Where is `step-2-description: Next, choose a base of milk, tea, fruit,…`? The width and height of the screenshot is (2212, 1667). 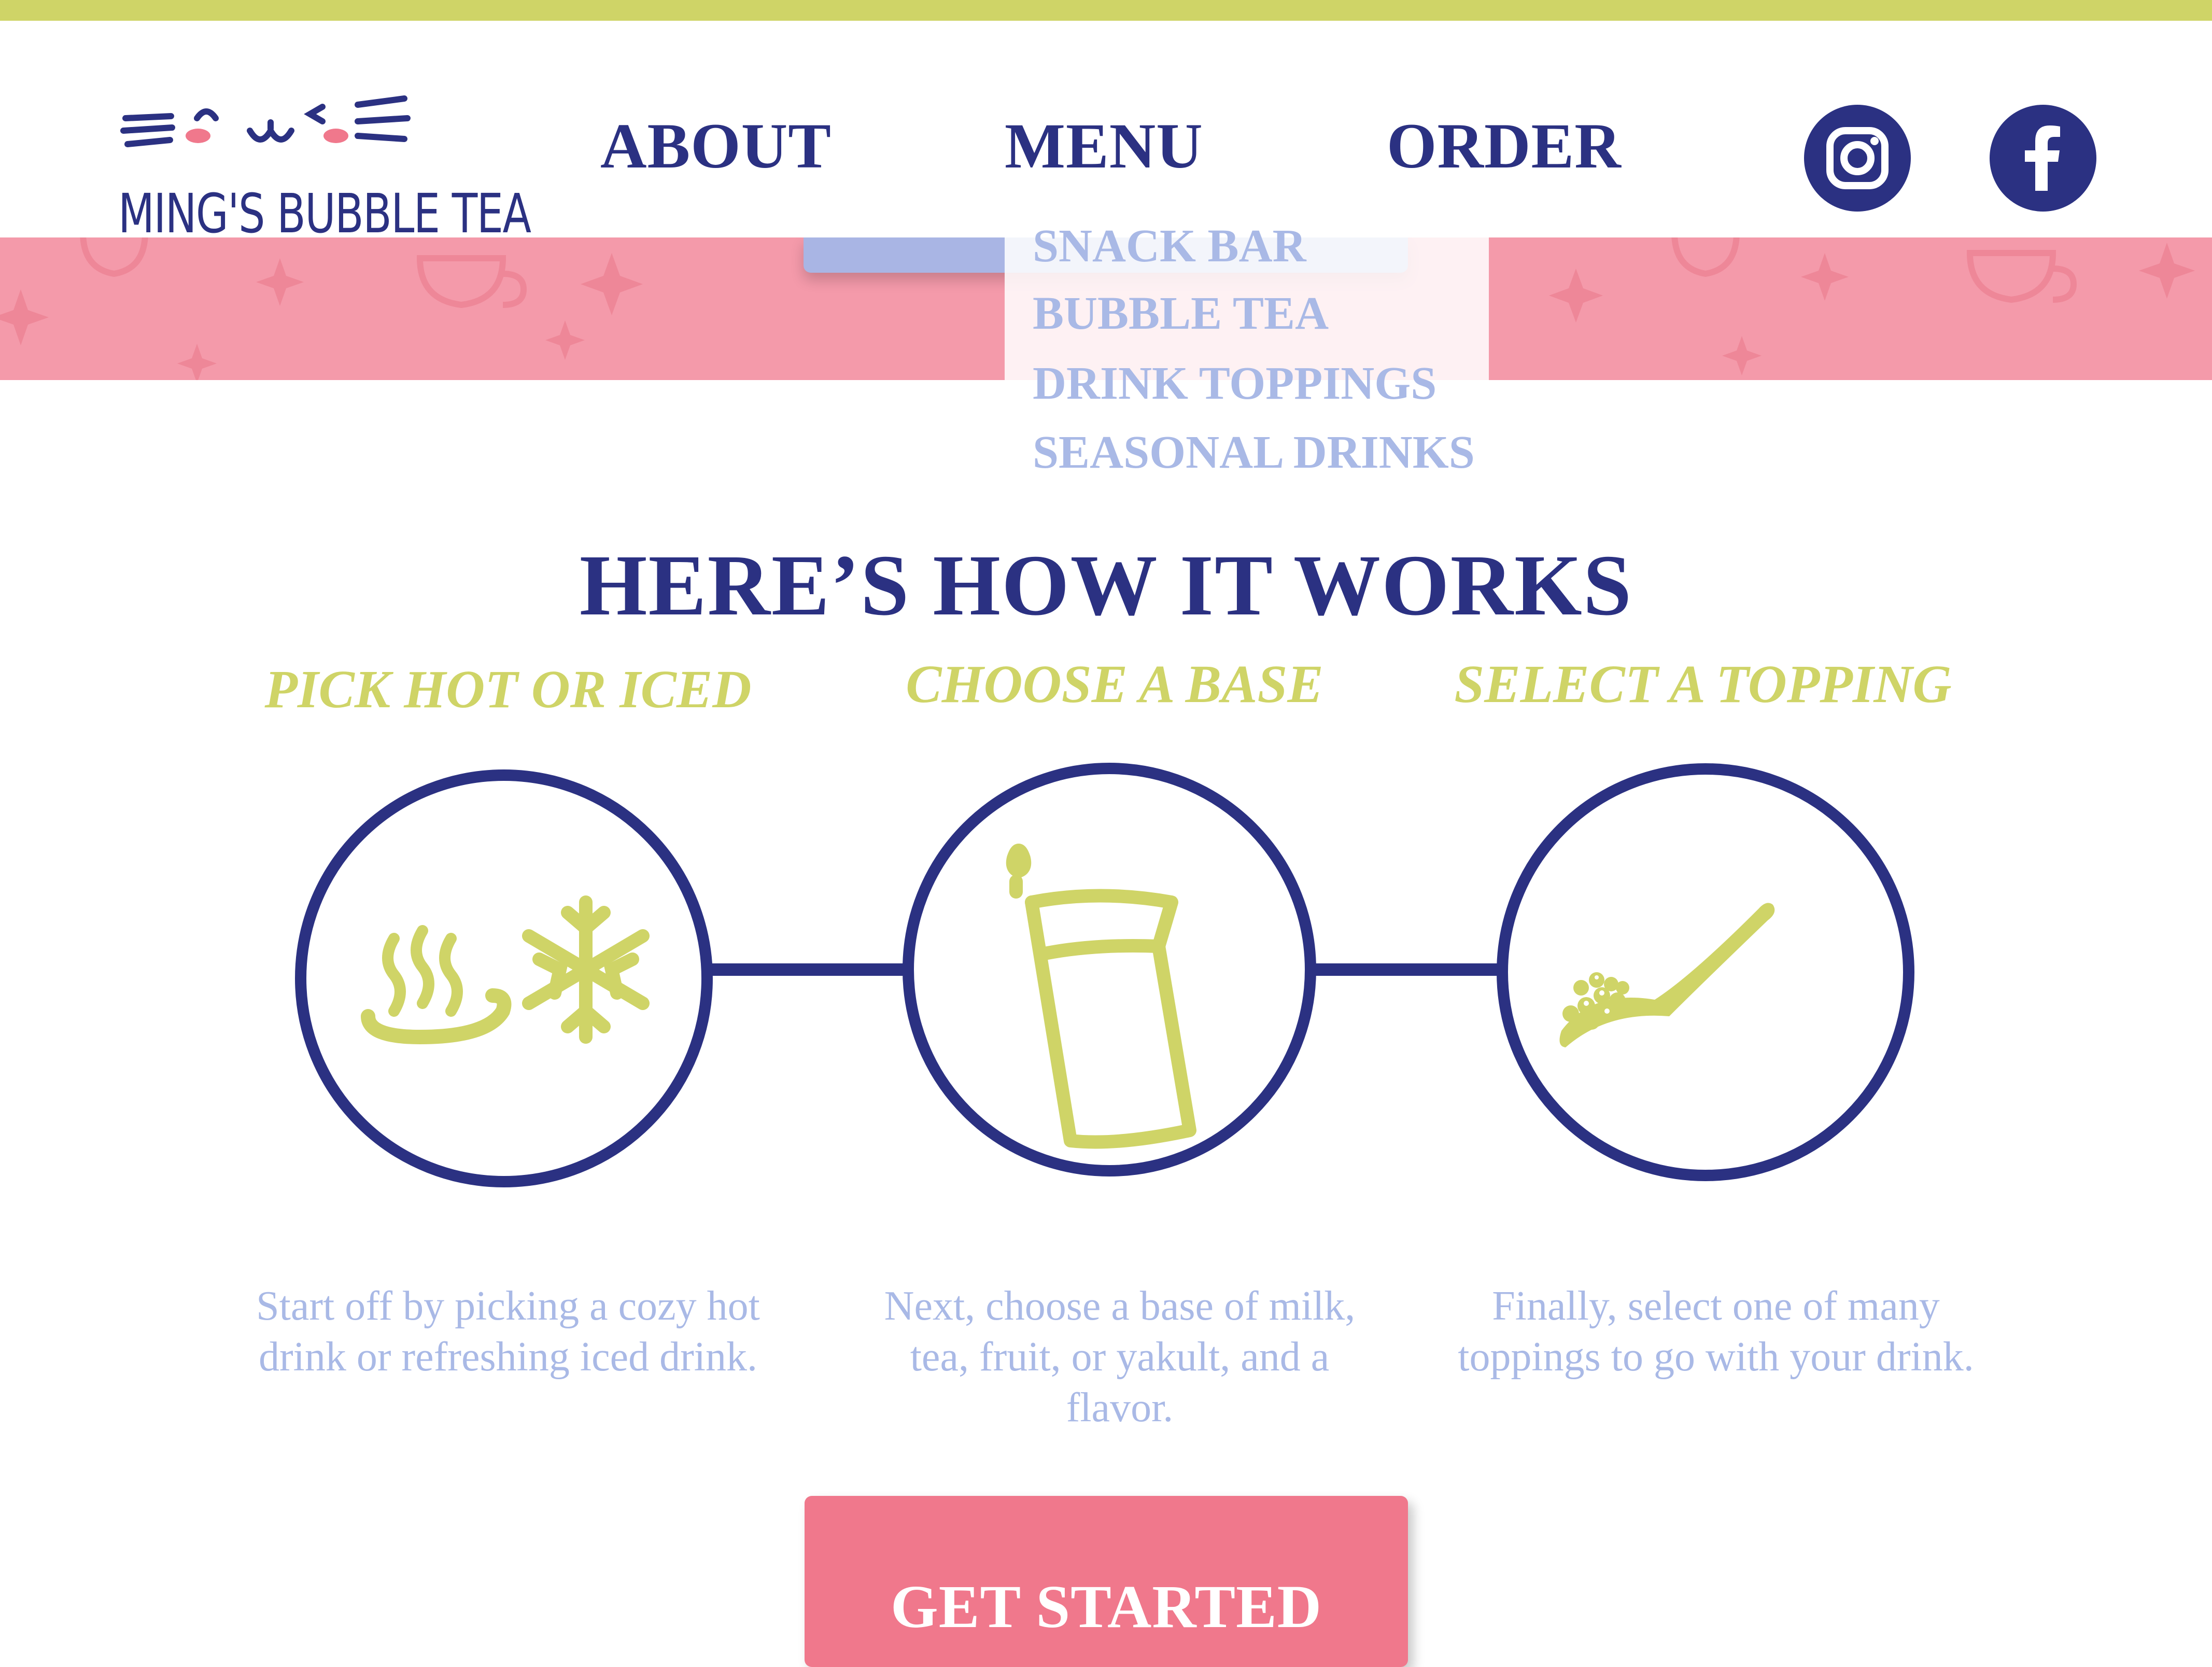
step-2-description: Next, choose a base of milk, tea, fruit,… is located at coordinates (1120, 1357).